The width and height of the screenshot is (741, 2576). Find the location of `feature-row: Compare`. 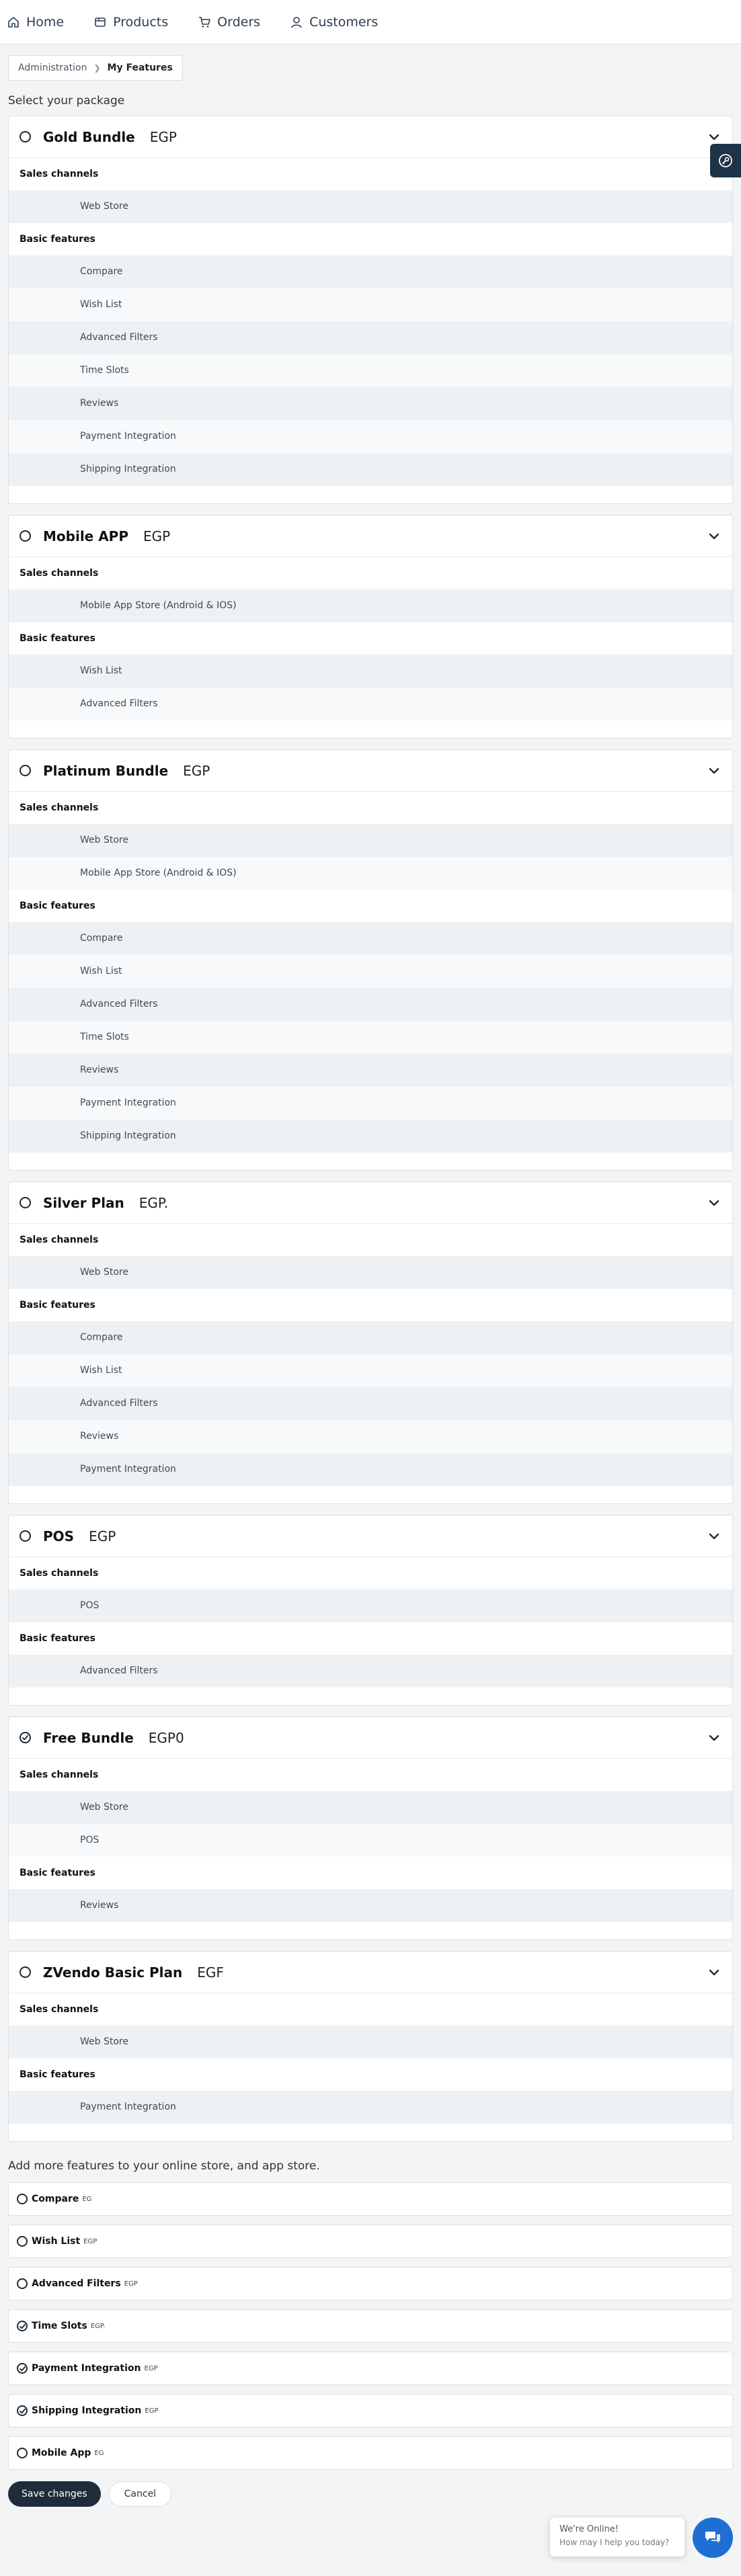

feature-row: Compare is located at coordinates (370, 271).